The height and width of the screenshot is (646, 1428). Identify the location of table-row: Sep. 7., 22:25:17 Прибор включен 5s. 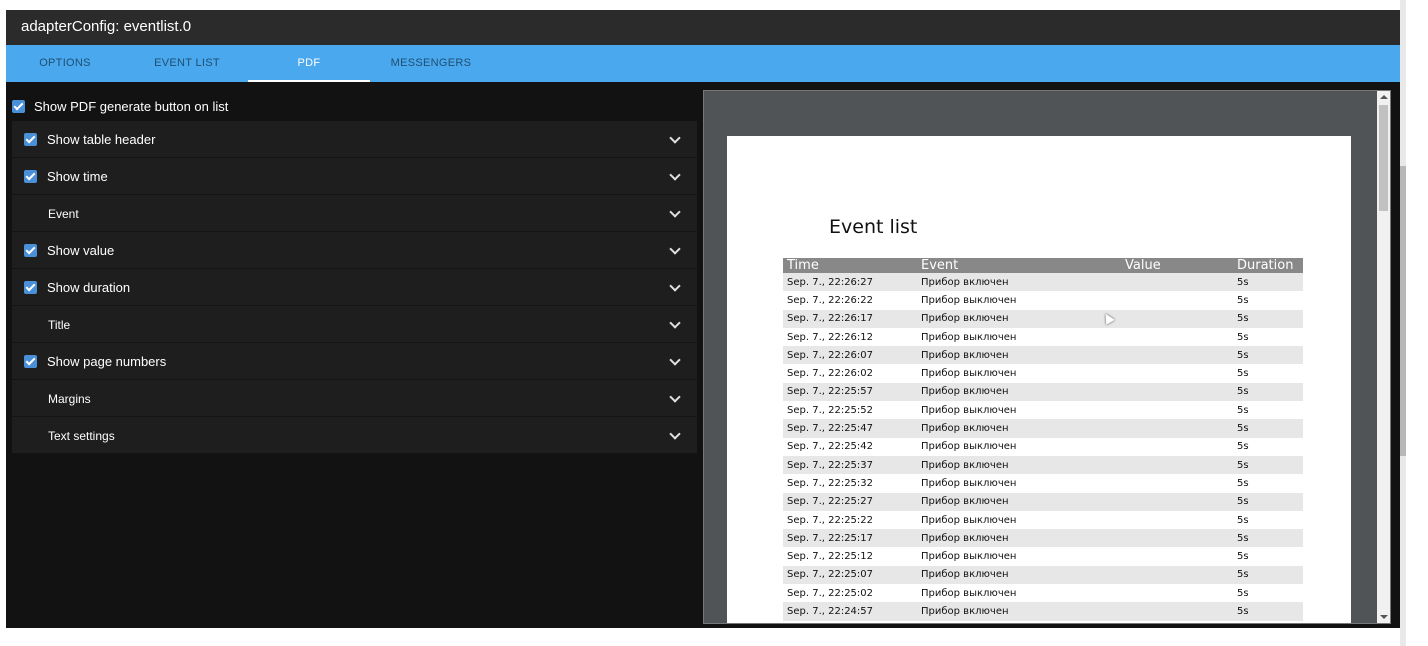
(1043, 538).